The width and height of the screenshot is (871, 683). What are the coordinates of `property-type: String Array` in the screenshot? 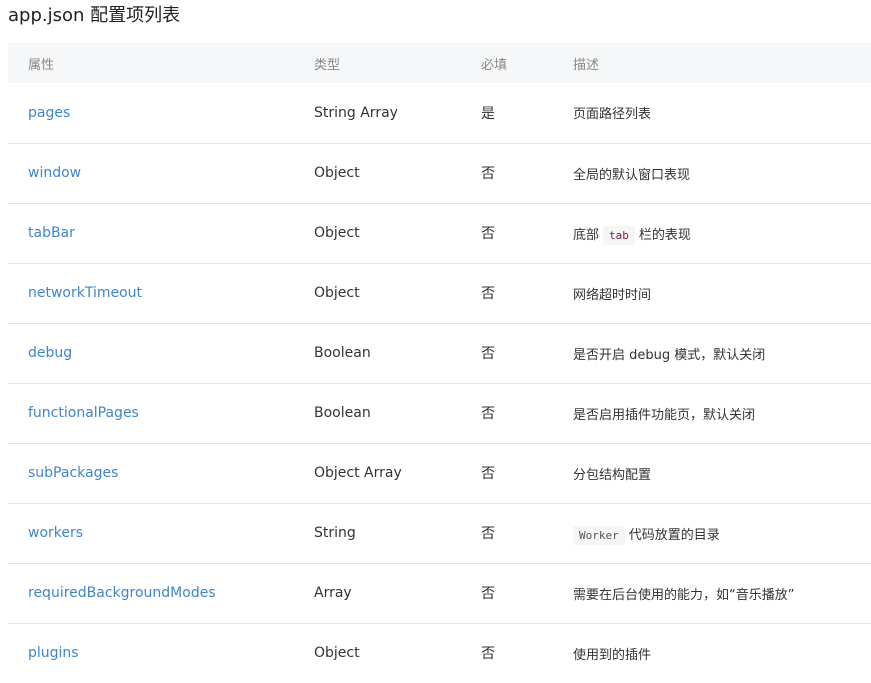 It's located at (356, 112).